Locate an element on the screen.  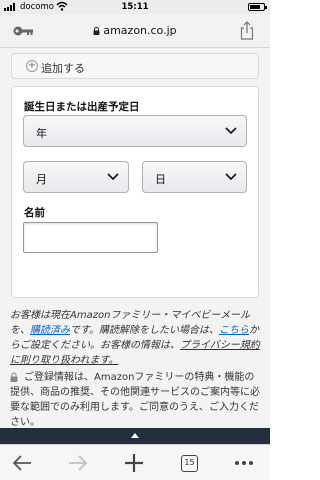
address-text: amazon.co.jp is located at coordinates (140, 30).